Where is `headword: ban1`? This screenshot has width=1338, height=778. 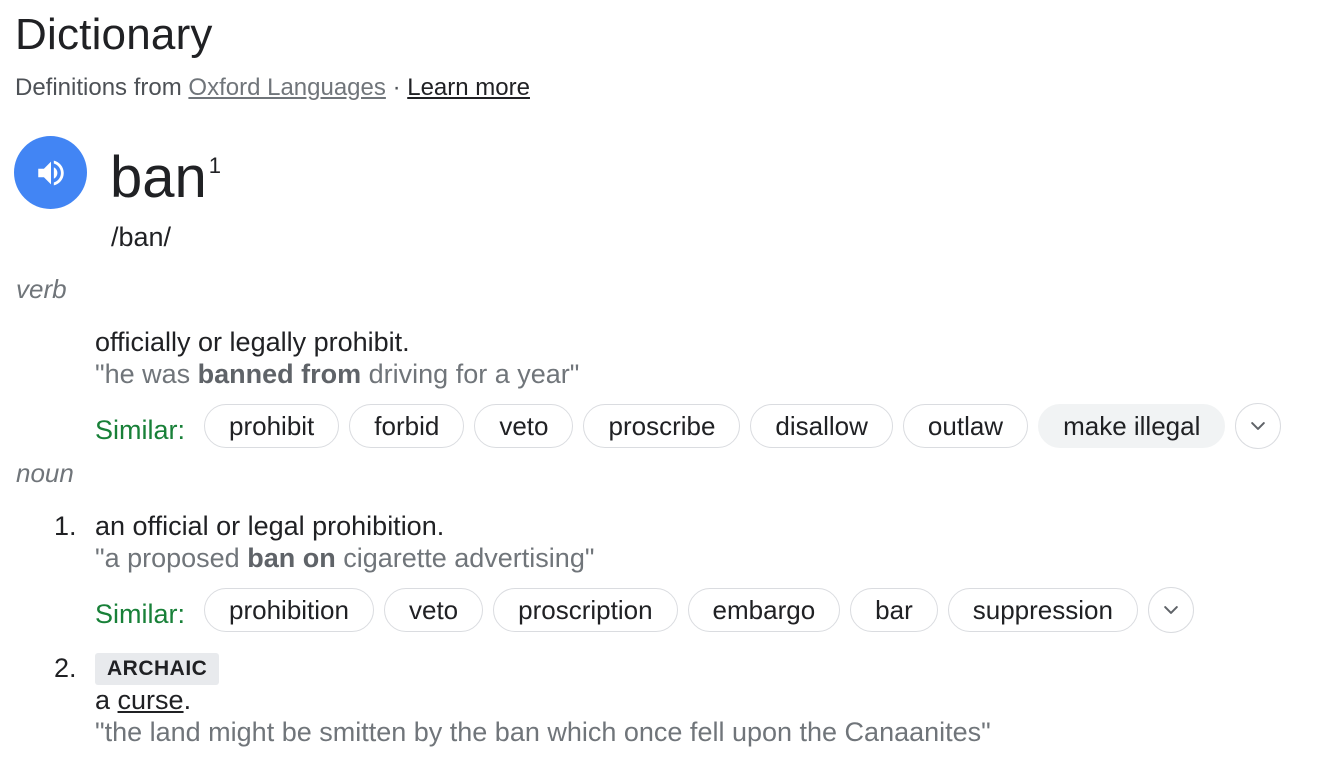
headword: ban1 is located at coordinates (165, 177).